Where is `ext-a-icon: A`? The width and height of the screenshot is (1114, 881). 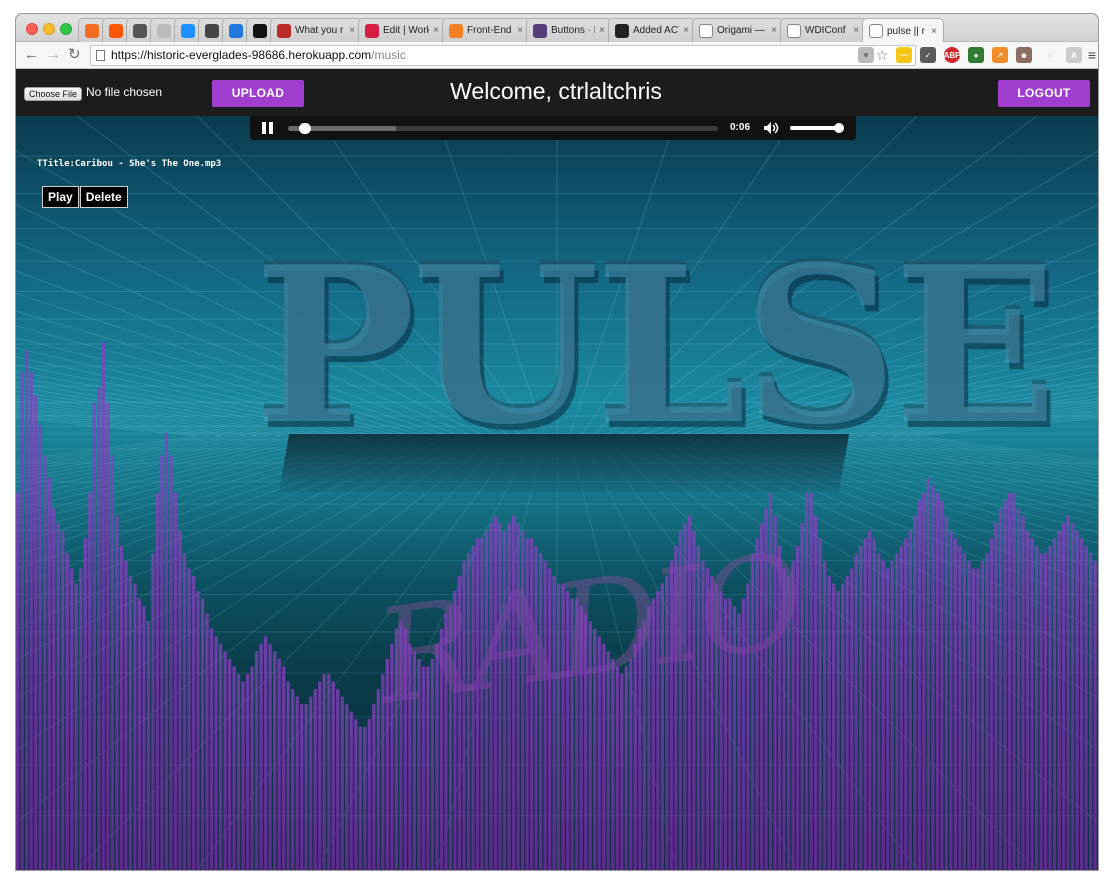
ext-a-icon: A is located at coordinates (1074, 55).